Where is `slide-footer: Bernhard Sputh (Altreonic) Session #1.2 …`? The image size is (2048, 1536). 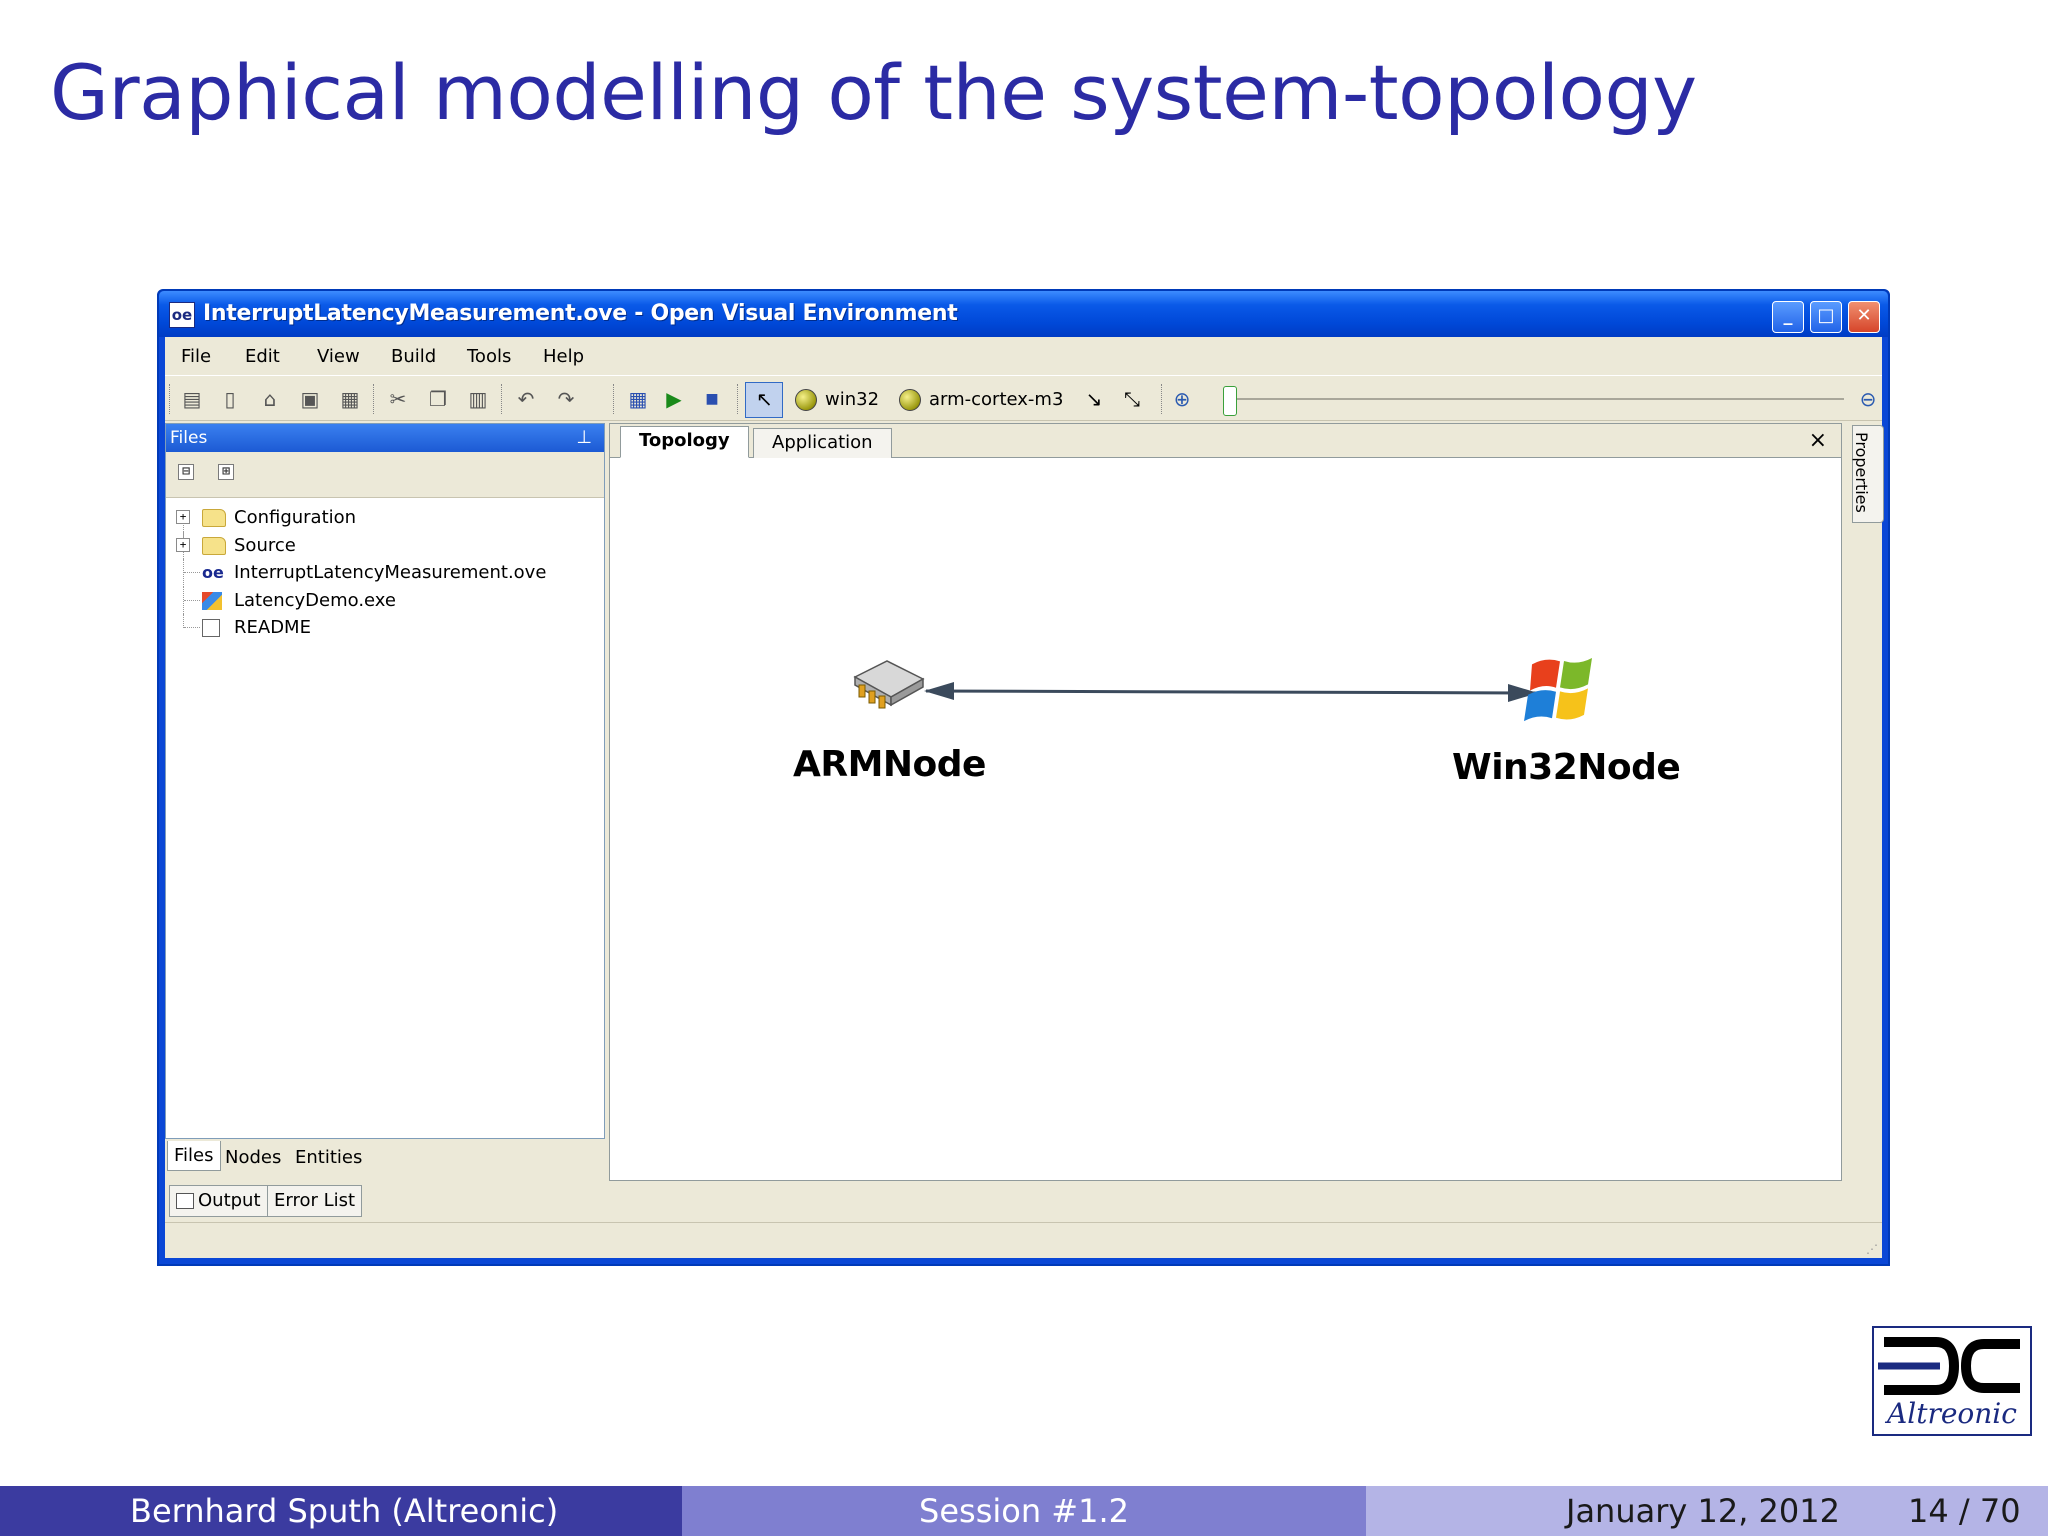 slide-footer: Bernhard Sputh (Altreonic) Session #1.2 … is located at coordinates (1024, 1511).